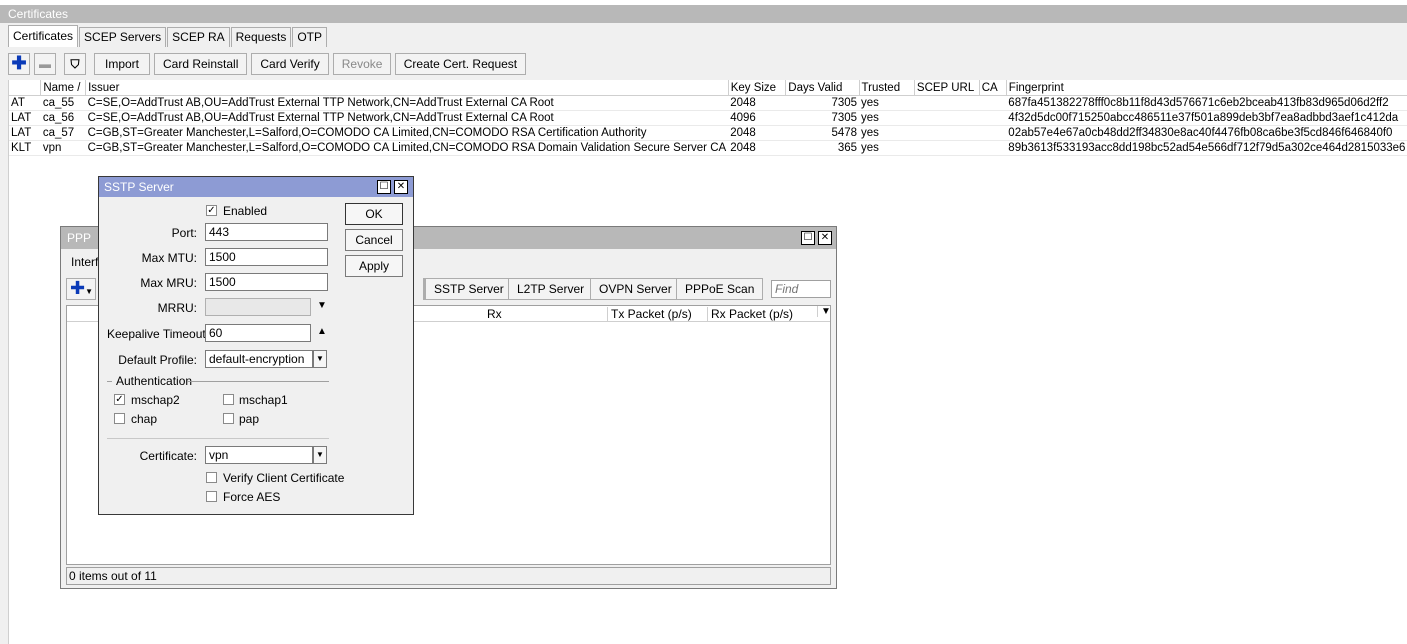 The image size is (1407, 644). What do you see at coordinates (228, 399) in the screenshot?
I see `mschap1-checkbox` at bounding box center [228, 399].